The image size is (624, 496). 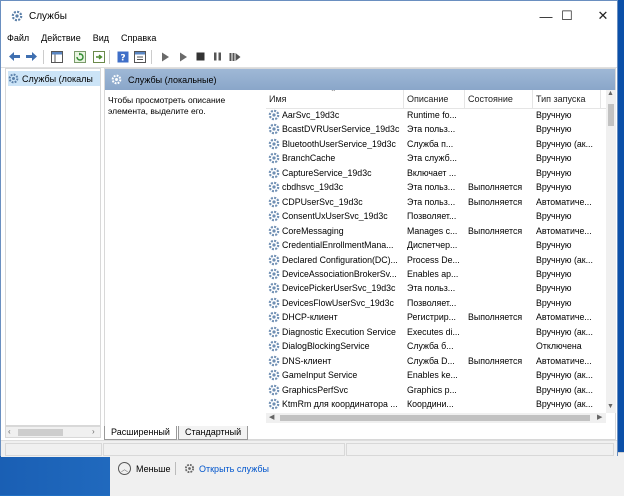 What do you see at coordinates (309, 448) in the screenshot?
I see `status-bar` at bounding box center [309, 448].